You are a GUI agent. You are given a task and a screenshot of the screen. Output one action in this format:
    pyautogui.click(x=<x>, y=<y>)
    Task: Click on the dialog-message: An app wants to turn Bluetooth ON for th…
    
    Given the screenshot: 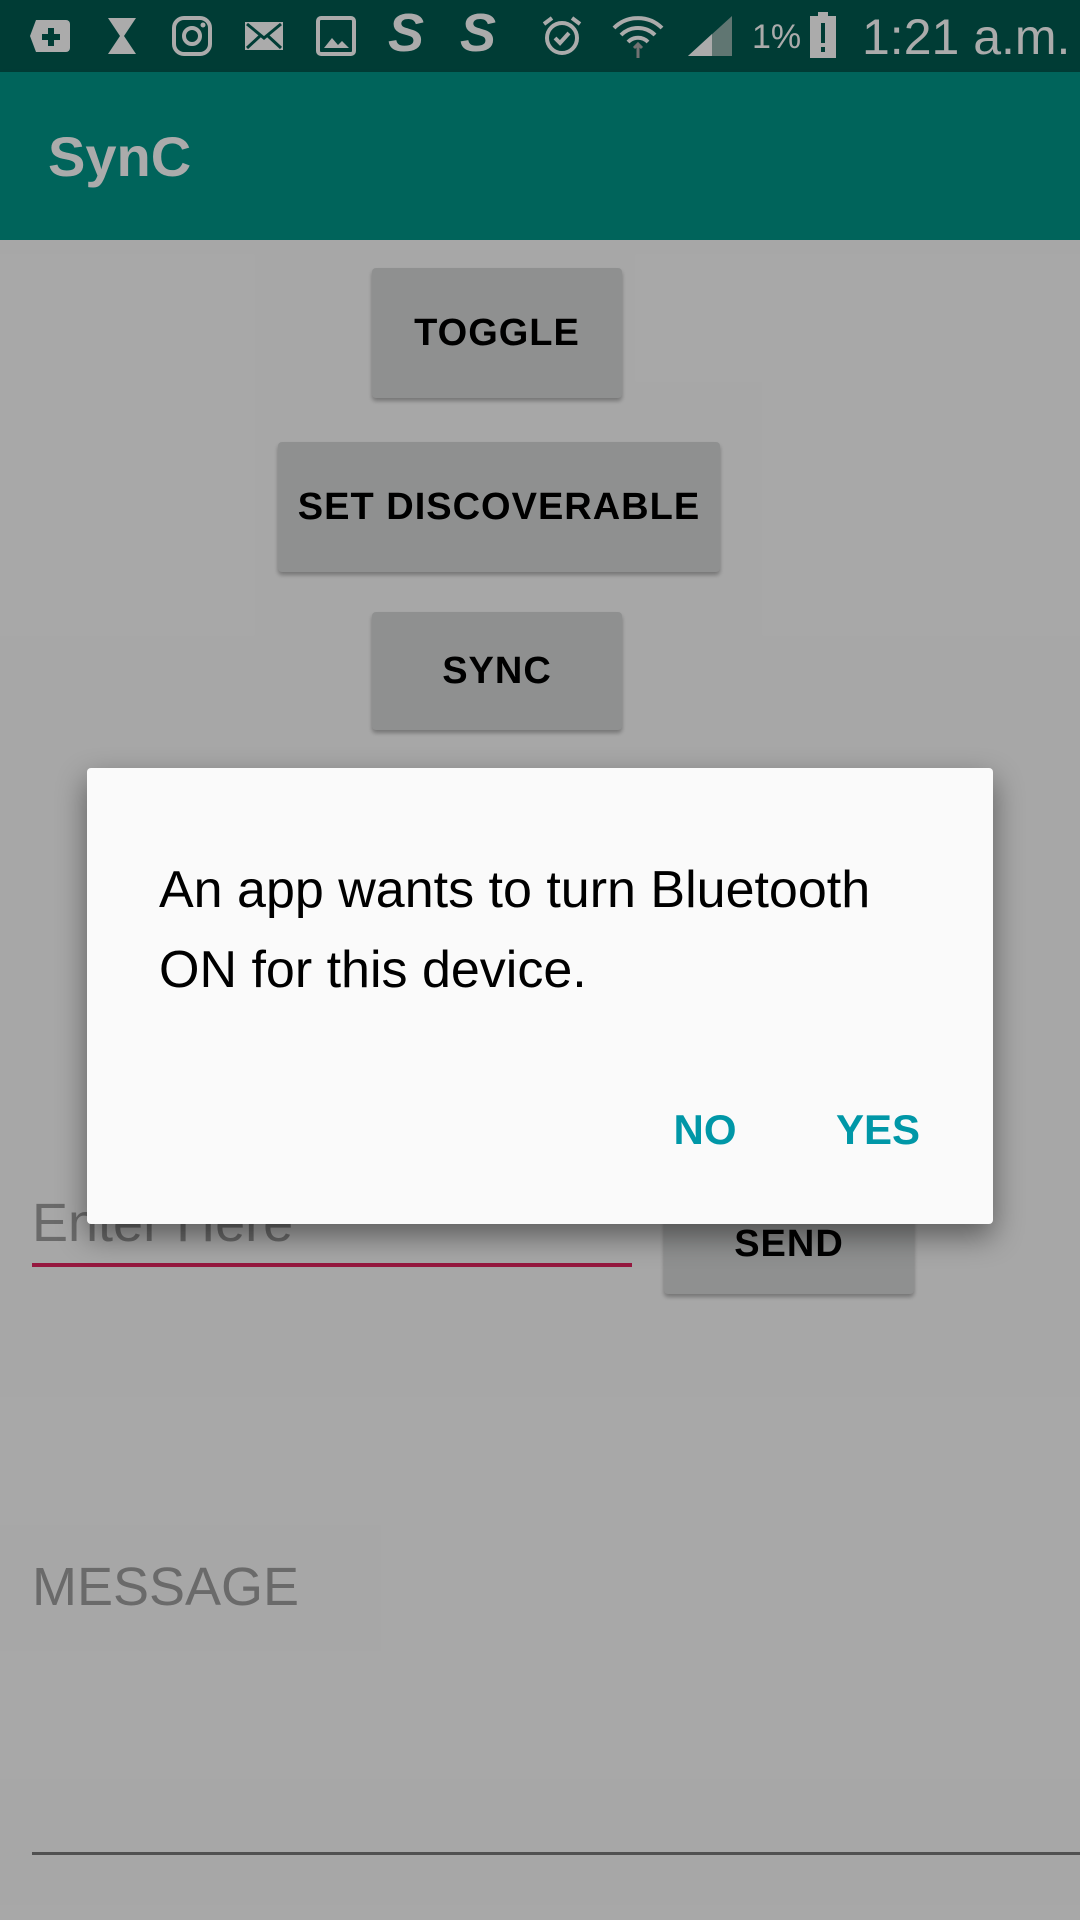 What is the action you would take?
    pyautogui.click(x=515, y=930)
    